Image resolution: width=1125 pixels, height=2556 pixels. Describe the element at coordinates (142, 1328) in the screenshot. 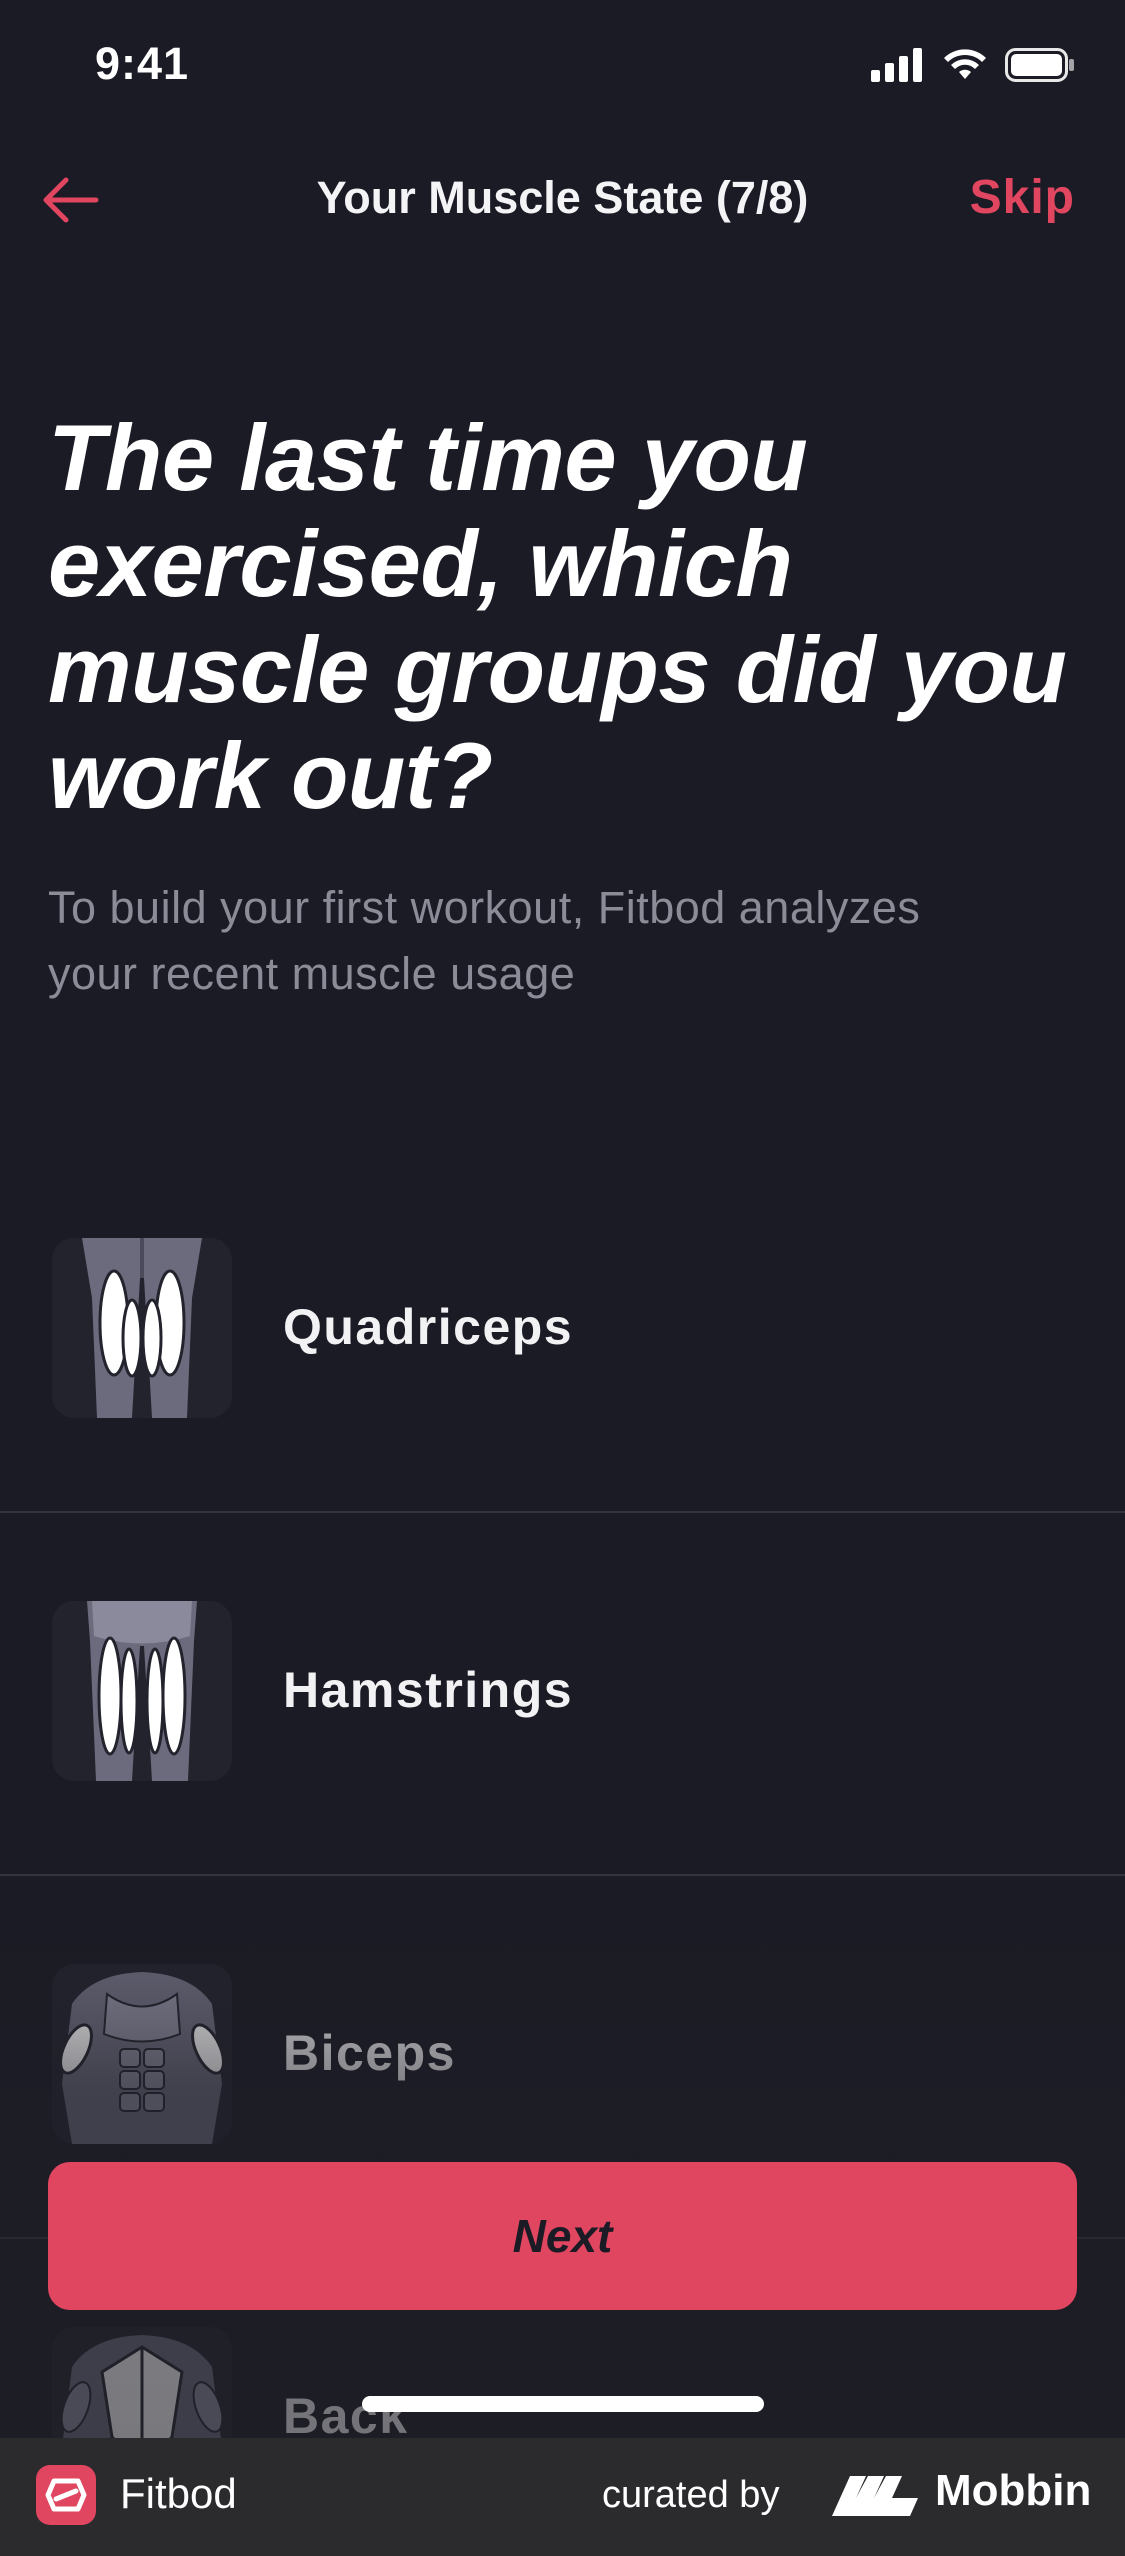

I see `quadriceps-icon` at that location.